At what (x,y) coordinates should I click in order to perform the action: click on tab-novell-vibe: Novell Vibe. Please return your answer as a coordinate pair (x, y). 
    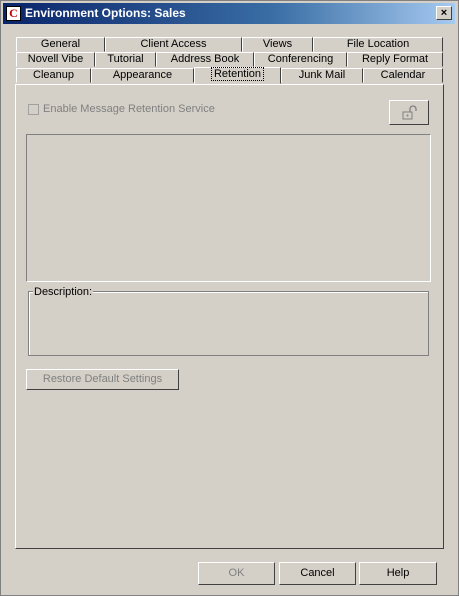
    Looking at the image, I should click on (55, 59).